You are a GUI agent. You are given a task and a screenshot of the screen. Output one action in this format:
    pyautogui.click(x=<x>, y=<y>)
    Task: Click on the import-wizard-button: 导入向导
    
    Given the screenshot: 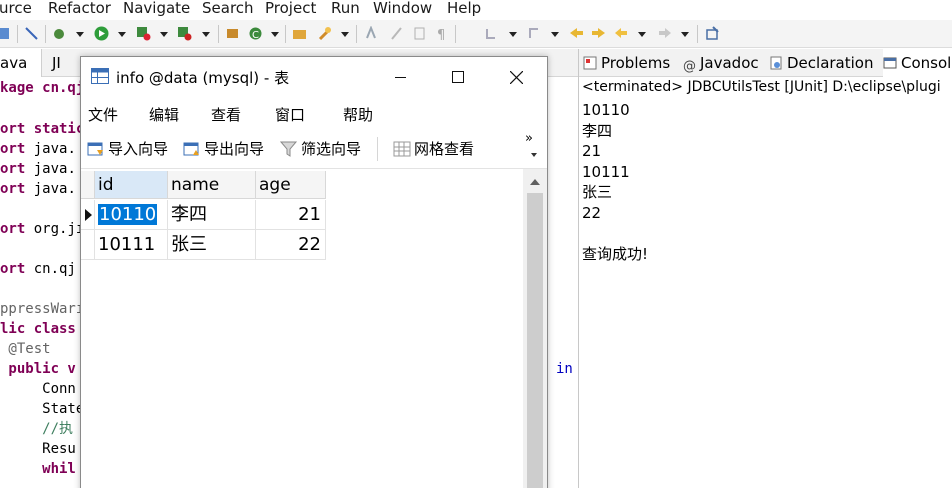 What is the action you would take?
    pyautogui.click(x=127, y=149)
    